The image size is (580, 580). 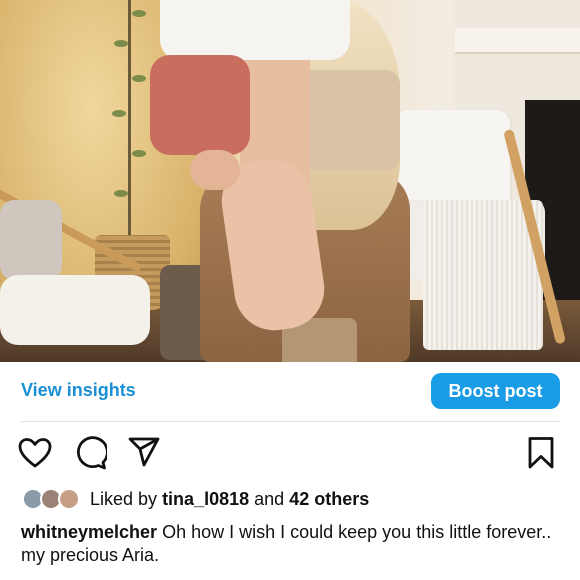 I want to click on mantel, so click(x=517, y=41).